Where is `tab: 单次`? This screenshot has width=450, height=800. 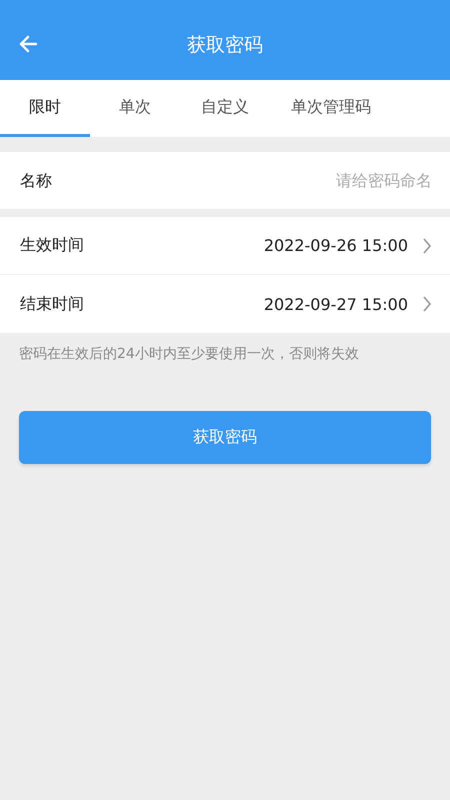 tab: 单次 is located at coordinates (135, 108).